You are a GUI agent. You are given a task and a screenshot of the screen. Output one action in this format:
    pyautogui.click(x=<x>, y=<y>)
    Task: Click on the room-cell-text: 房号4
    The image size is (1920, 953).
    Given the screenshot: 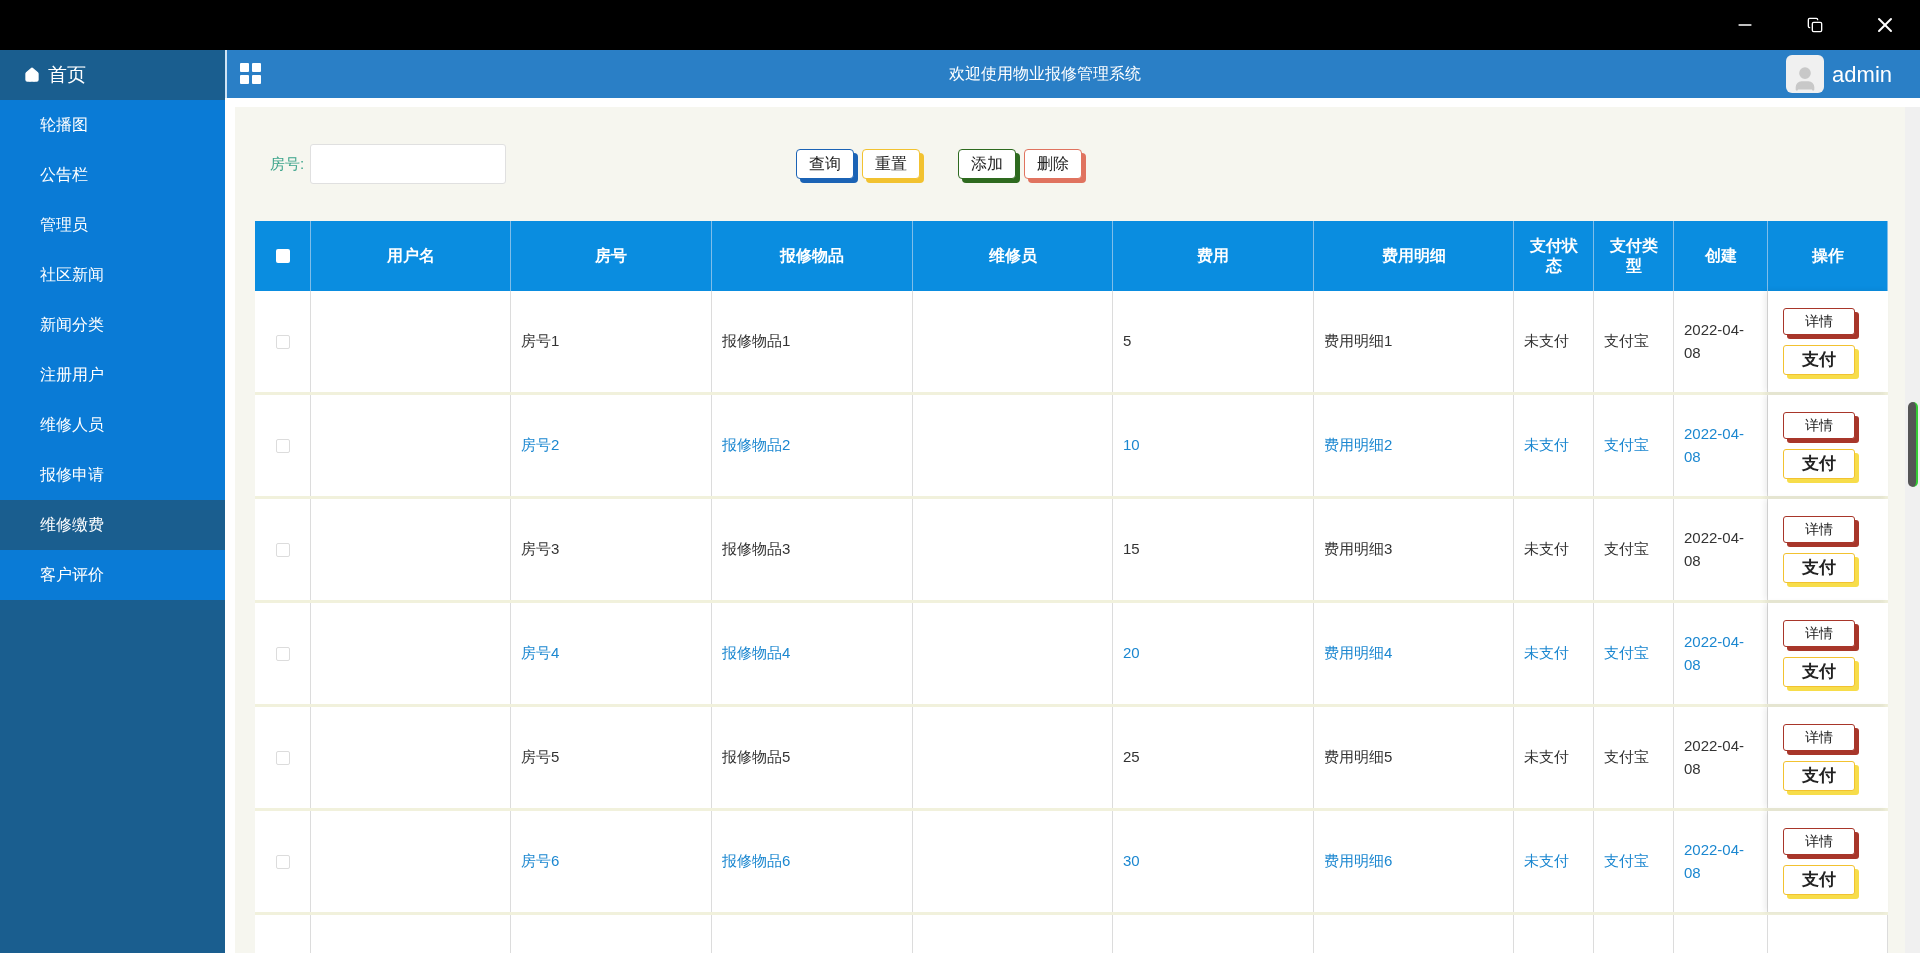 What is the action you would take?
    pyautogui.click(x=540, y=653)
    